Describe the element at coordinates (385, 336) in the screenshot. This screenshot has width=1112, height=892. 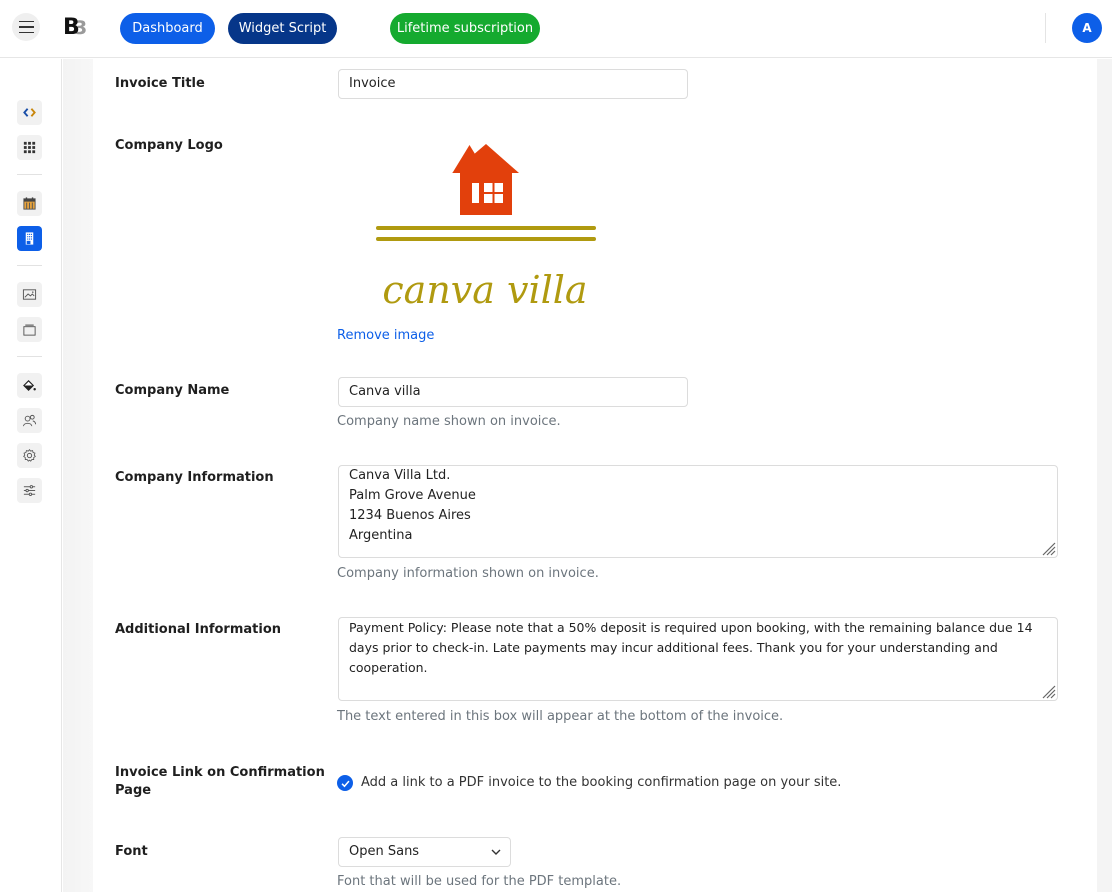
I see `remove-image-link: Remove image` at that location.